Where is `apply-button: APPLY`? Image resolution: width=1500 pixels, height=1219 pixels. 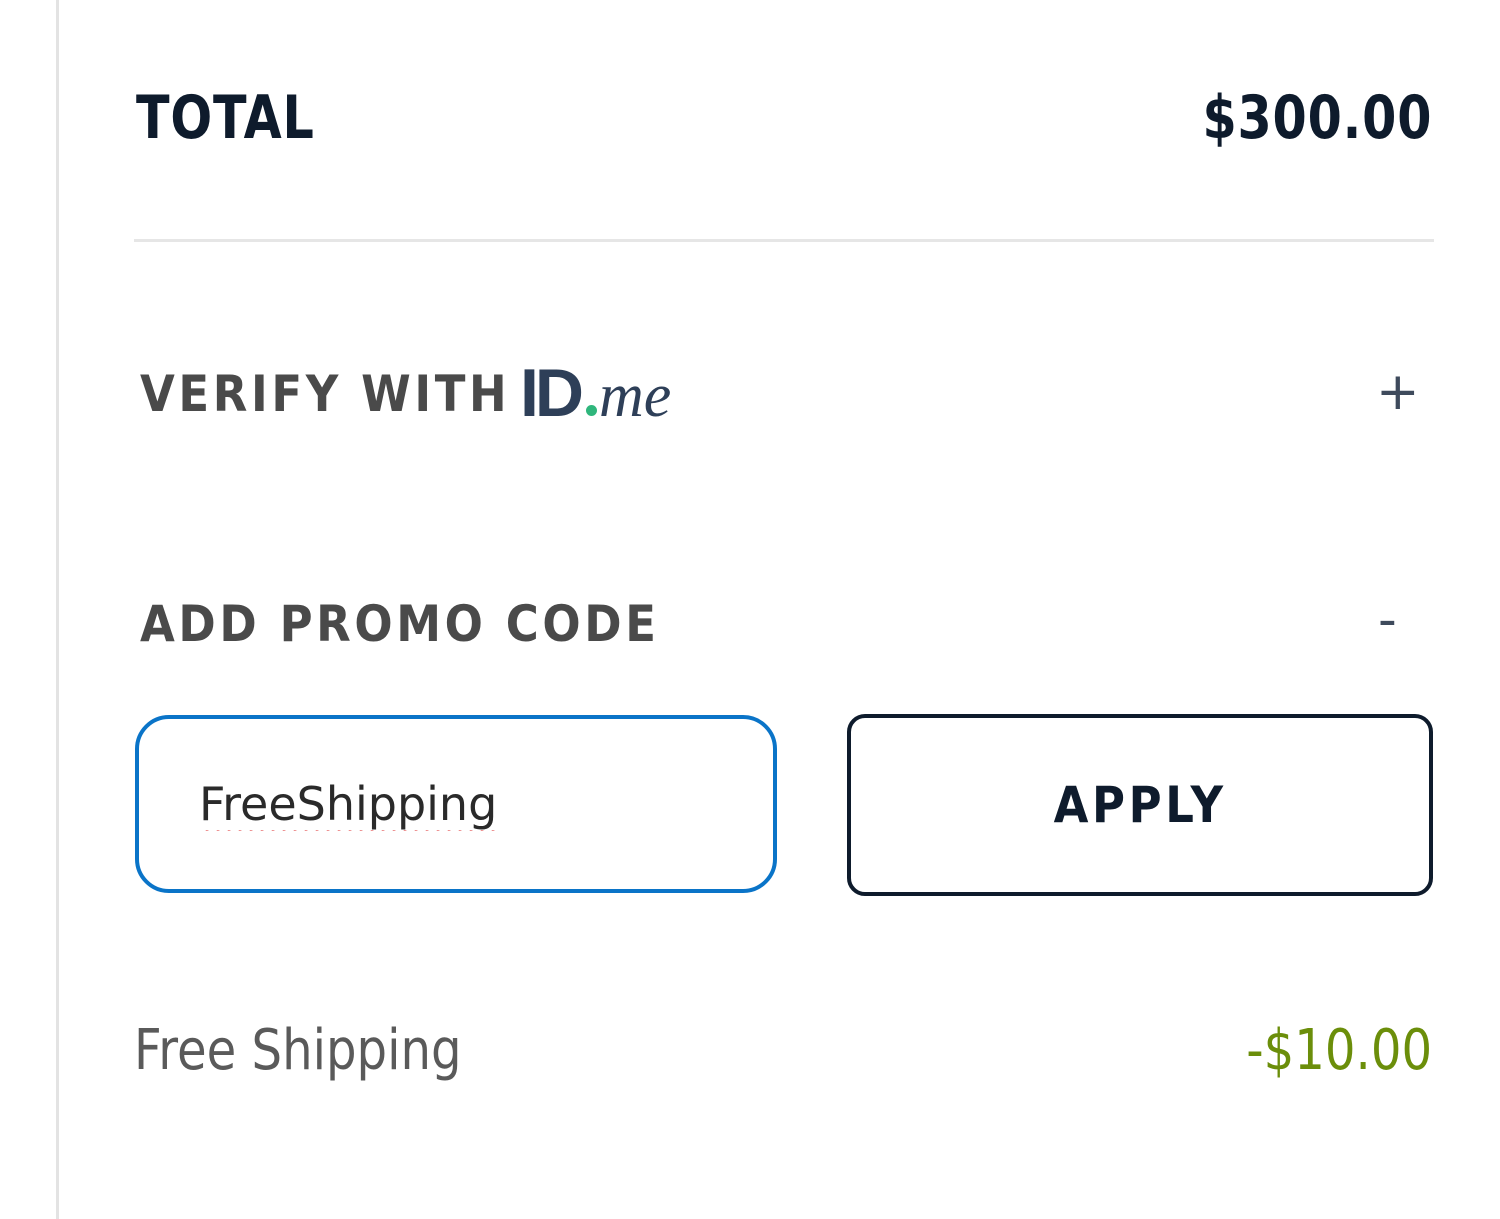 apply-button: APPLY is located at coordinates (1140, 805).